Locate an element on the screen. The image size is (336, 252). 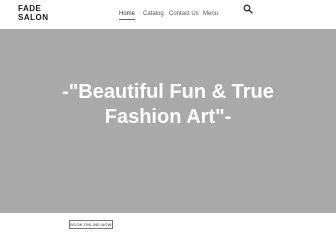
site-header: FADE SALON Home Catalog Contact Us Menu is located at coordinates (168, 14).